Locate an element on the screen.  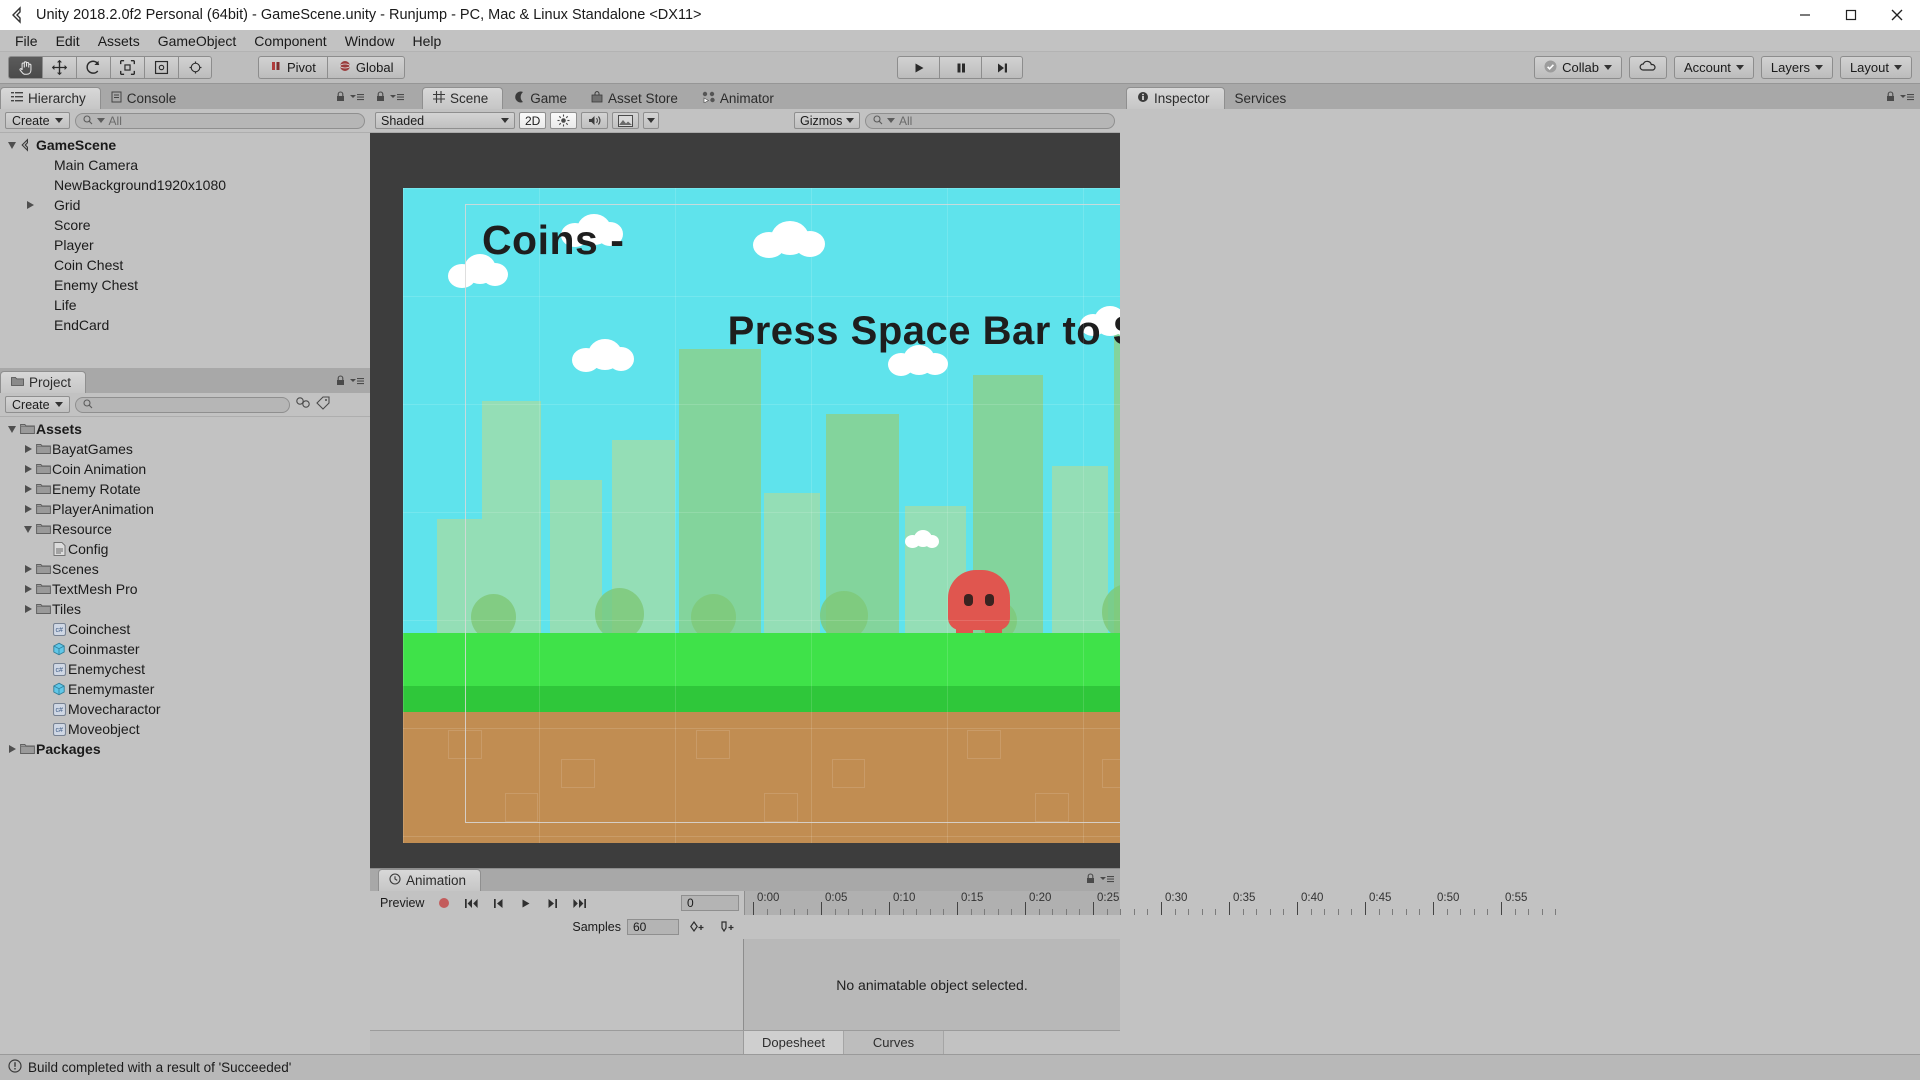
rotate-tool-button is located at coordinates (93, 67).